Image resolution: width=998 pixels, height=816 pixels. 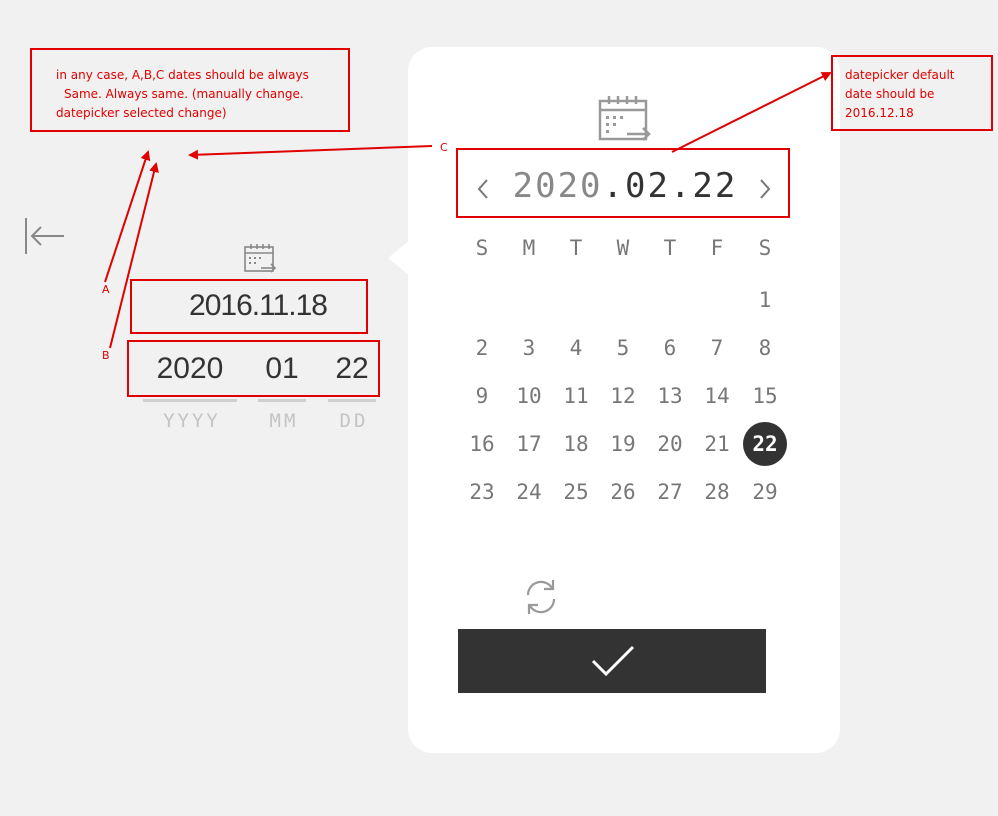 What do you see at coordinates (541, 597) in the screenshot?
I see `refresh-icon` at bounding box center [541, 597].